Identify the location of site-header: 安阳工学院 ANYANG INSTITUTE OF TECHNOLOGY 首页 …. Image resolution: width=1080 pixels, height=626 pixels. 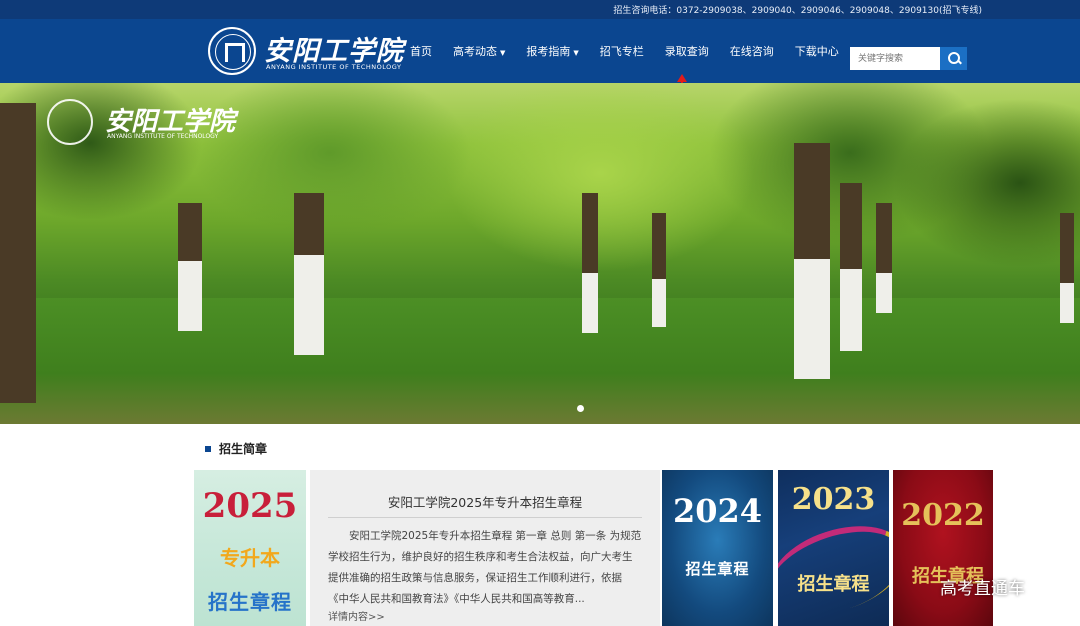
(540, 51).